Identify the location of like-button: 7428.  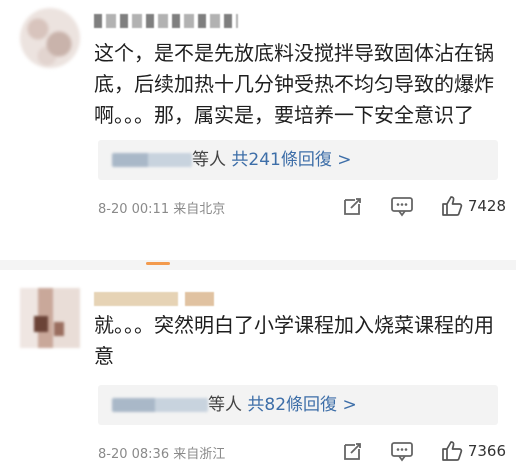
(473, 206).